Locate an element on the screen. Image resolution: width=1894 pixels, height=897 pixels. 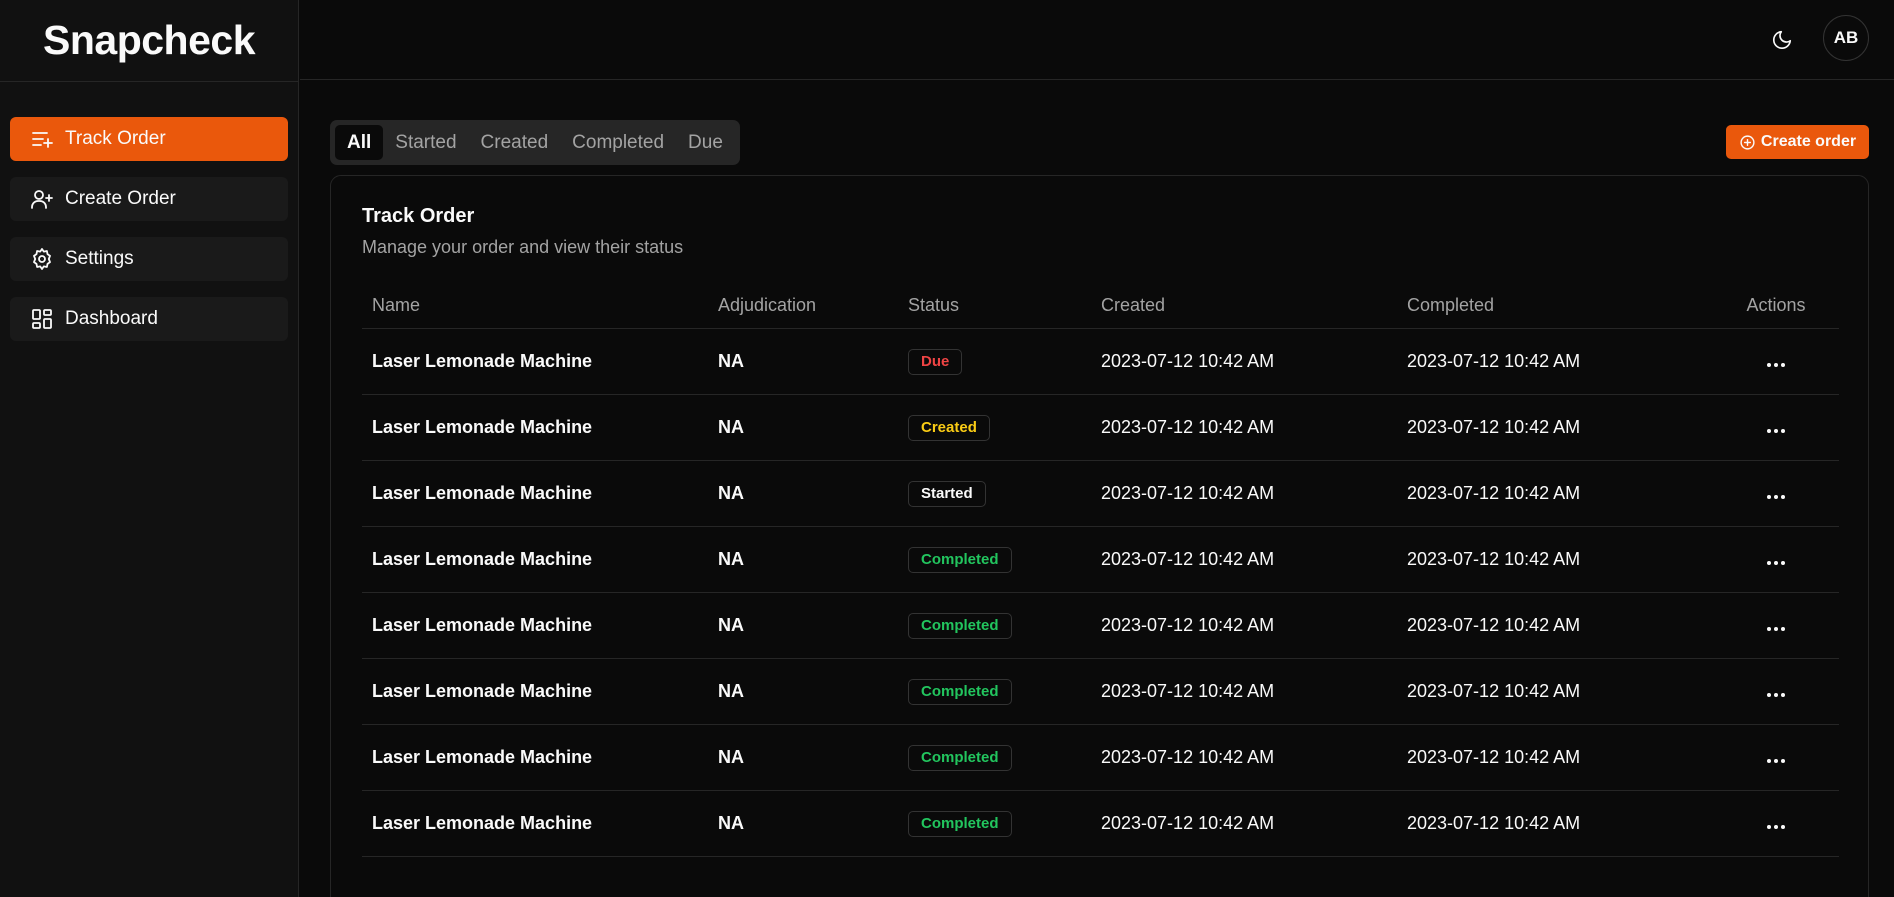
column-header-status: Status is located at coordinates (1004, 305).